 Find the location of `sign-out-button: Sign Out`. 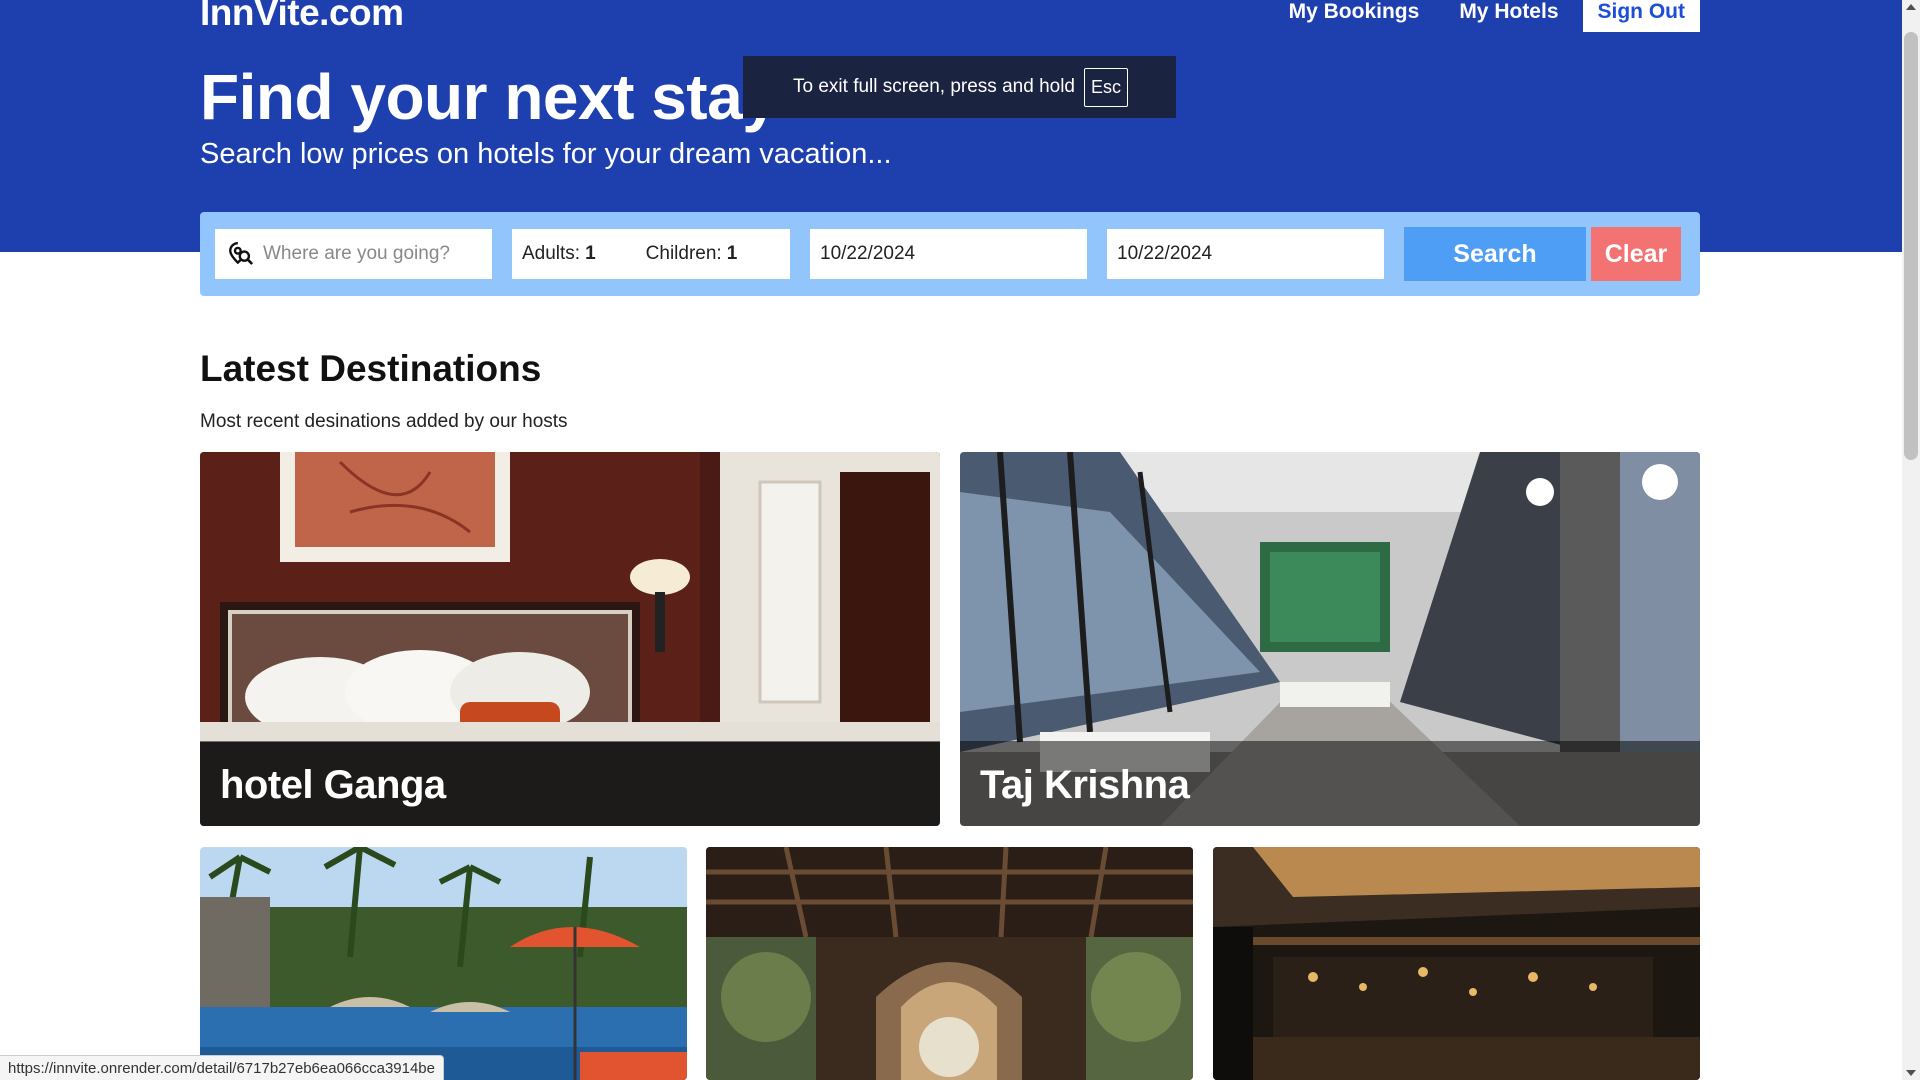

sign-out-button: Sign Out is located at coordinates (1641, 16).